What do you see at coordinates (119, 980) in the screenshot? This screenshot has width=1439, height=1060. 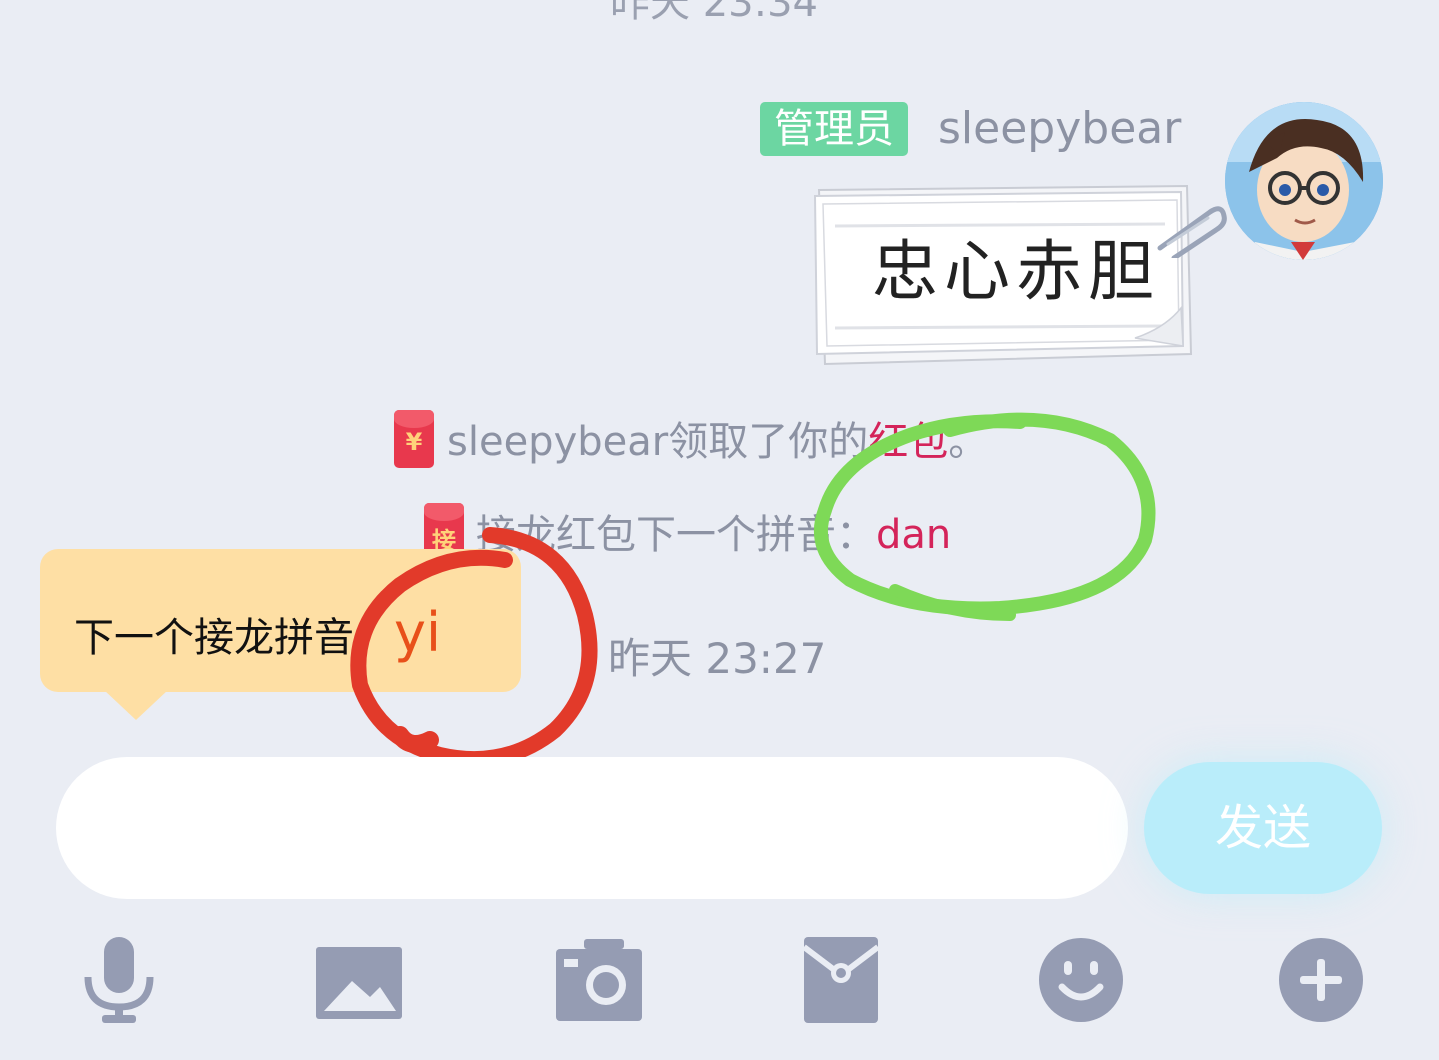 I see `microphone-icon` at bounding box center [119, 980].